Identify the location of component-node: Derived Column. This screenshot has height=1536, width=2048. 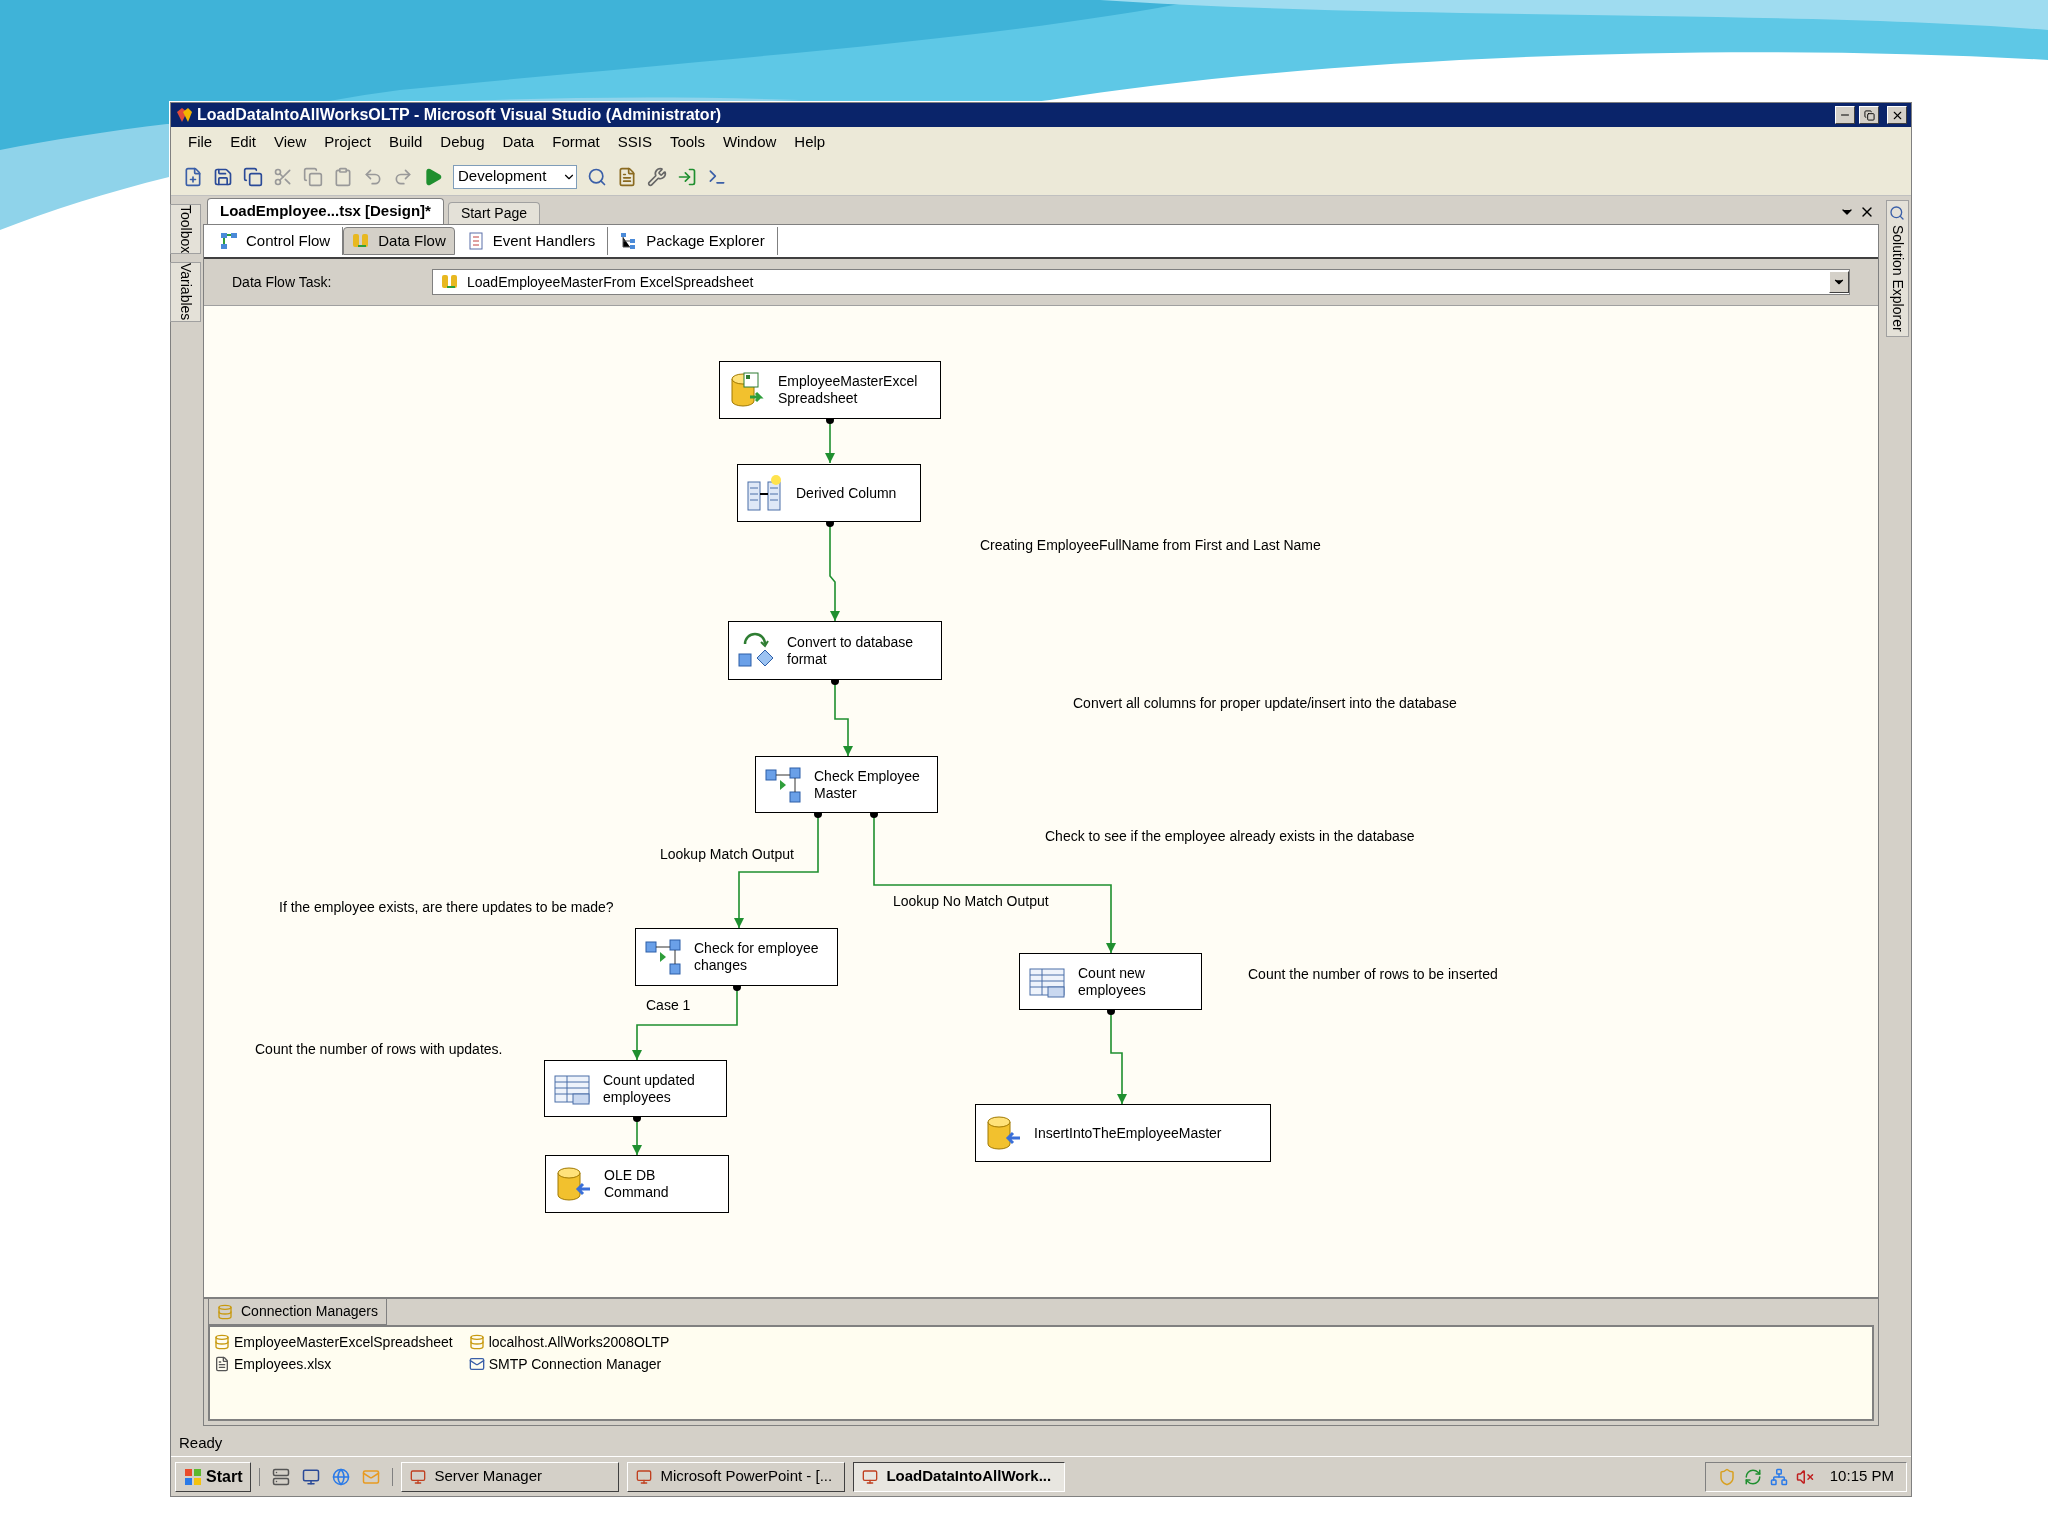
(829, 493).